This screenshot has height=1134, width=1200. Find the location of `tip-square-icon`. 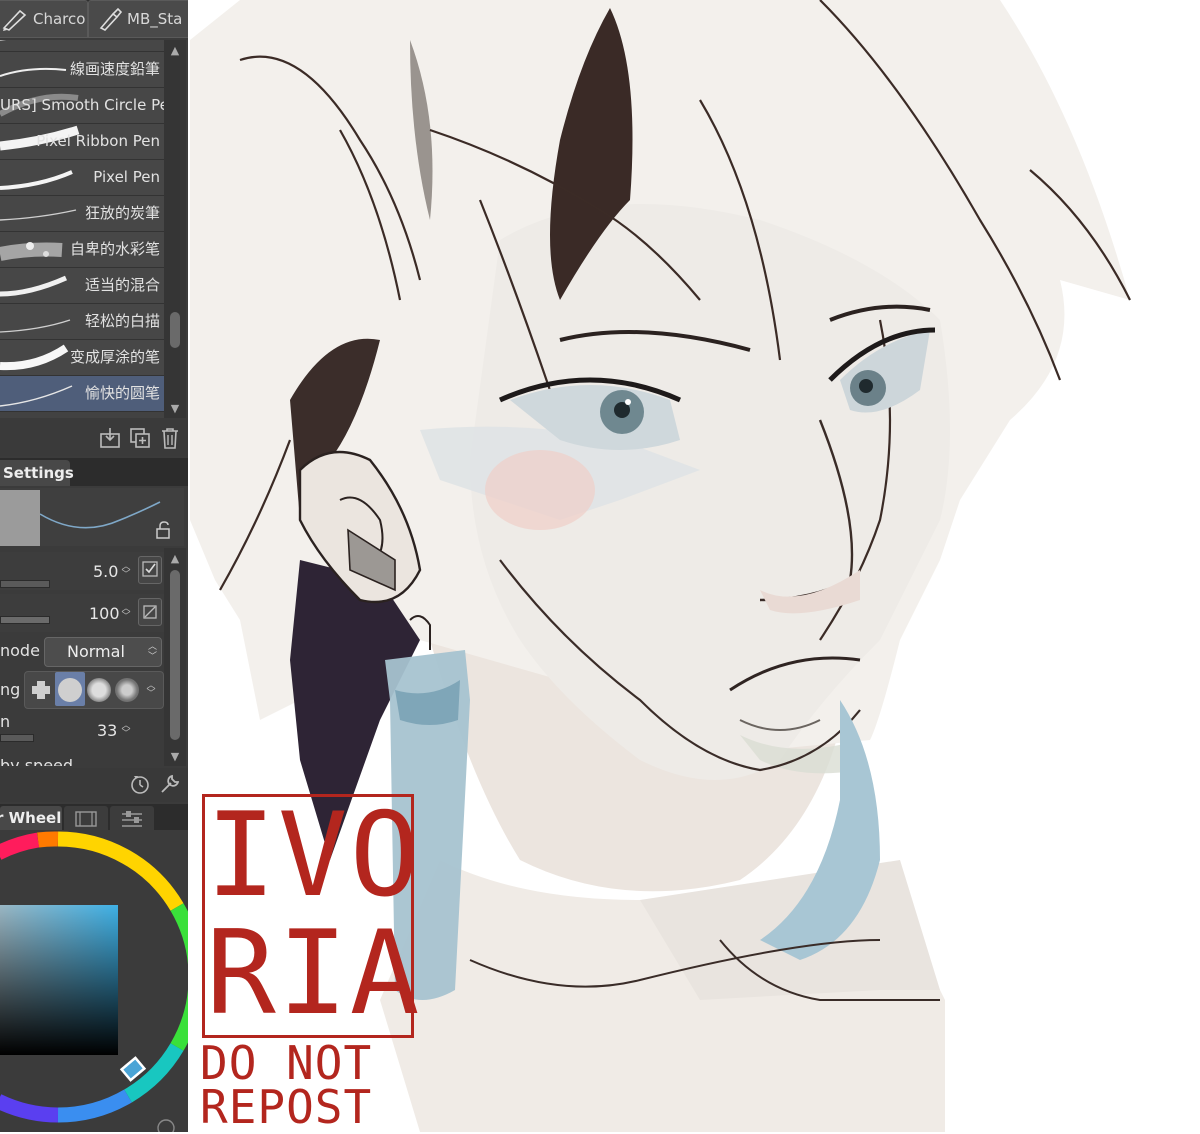

tip-square-icon is located at coordinates (41, 690).